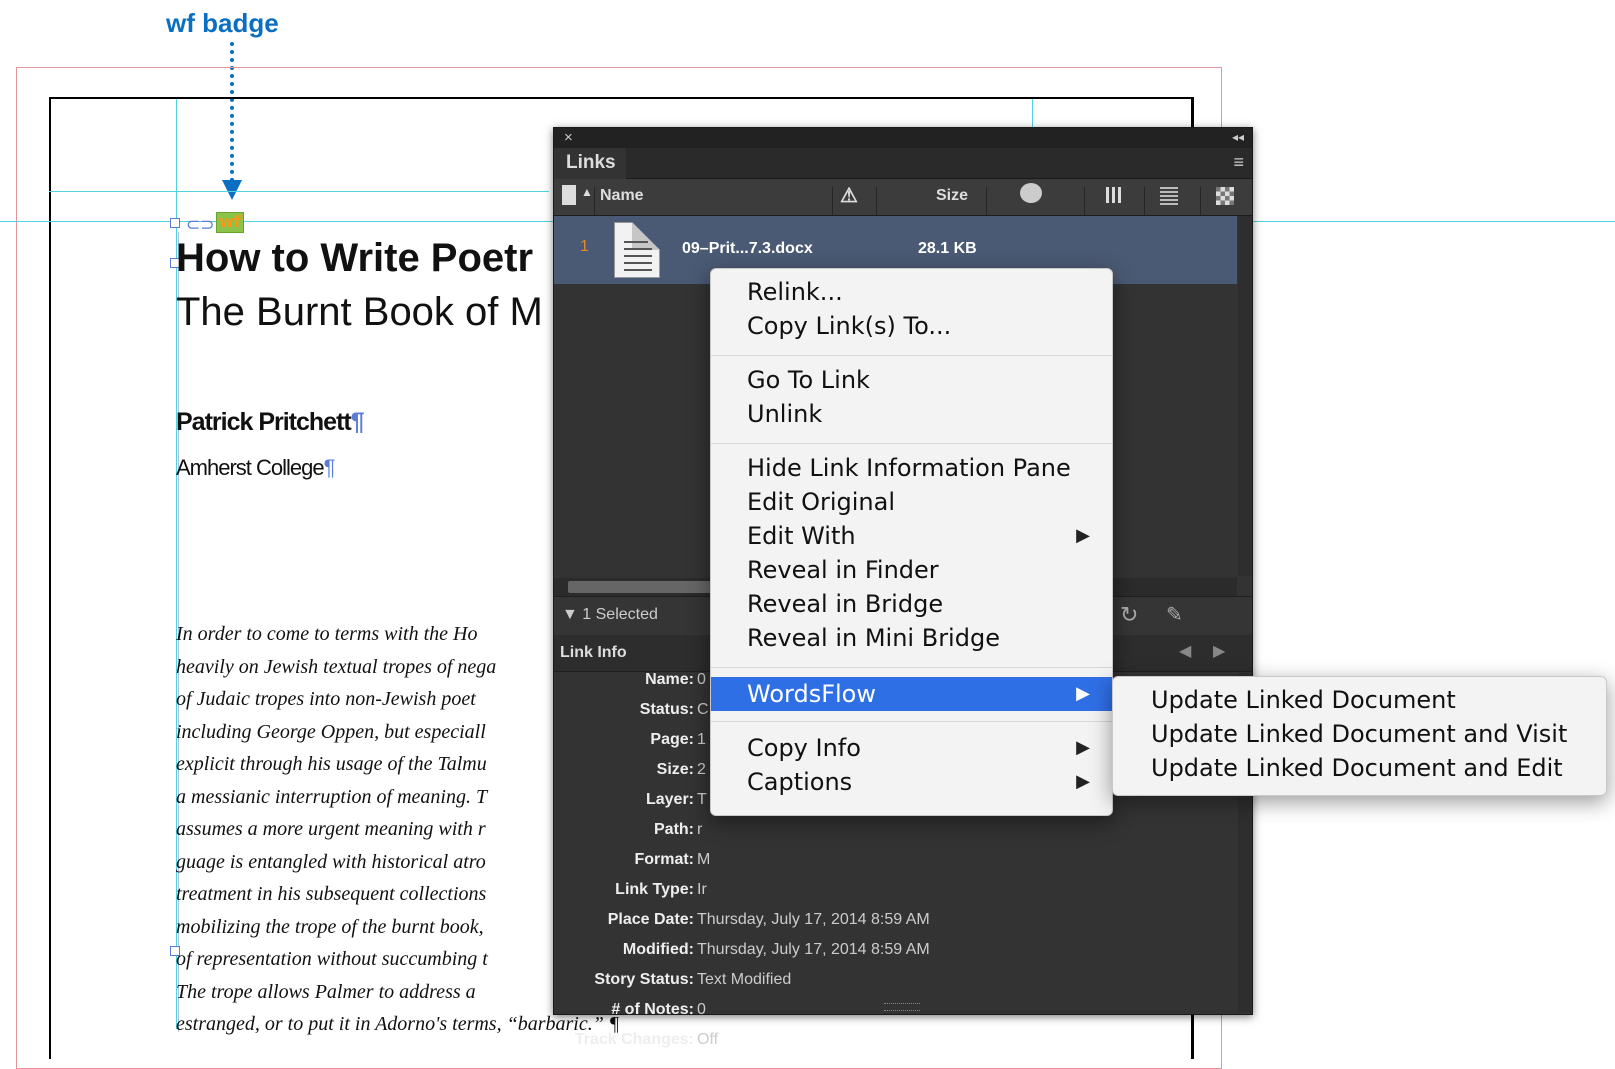 The image size is (1615, 1069). Describe the element at coordinates (299, 191) in the screenshot. I see `ruler-guide` at that location.